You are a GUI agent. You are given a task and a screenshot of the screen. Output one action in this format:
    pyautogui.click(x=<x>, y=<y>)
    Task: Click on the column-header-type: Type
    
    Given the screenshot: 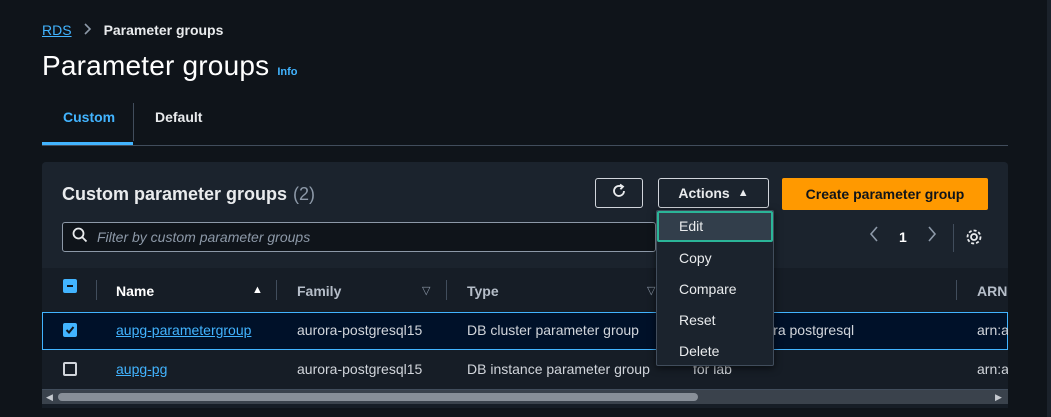 What is the action you would take?
    pyautogui.click(x=483, y=291)
    